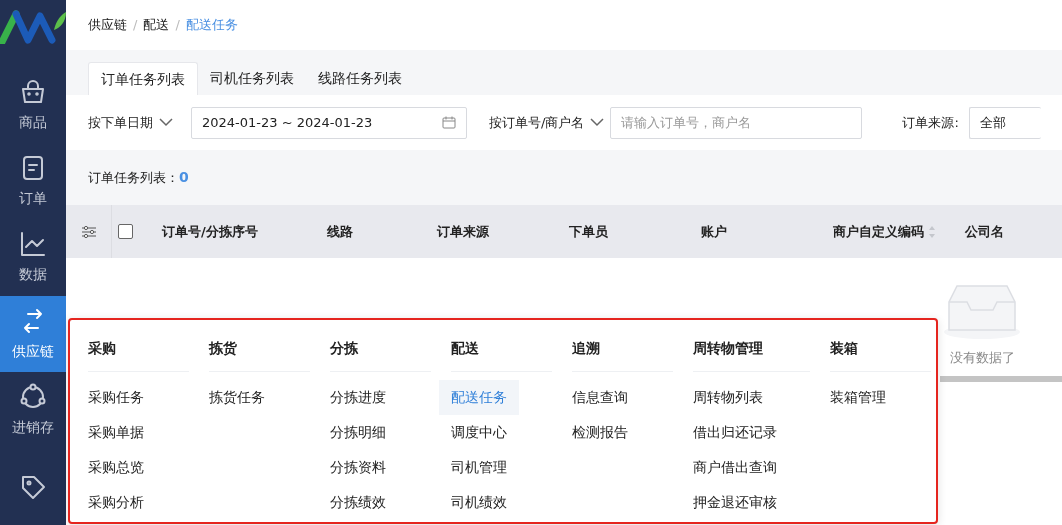  Describe the element at coordinates (33, 26) in the screenshot. I see `logo-icon` at that location.